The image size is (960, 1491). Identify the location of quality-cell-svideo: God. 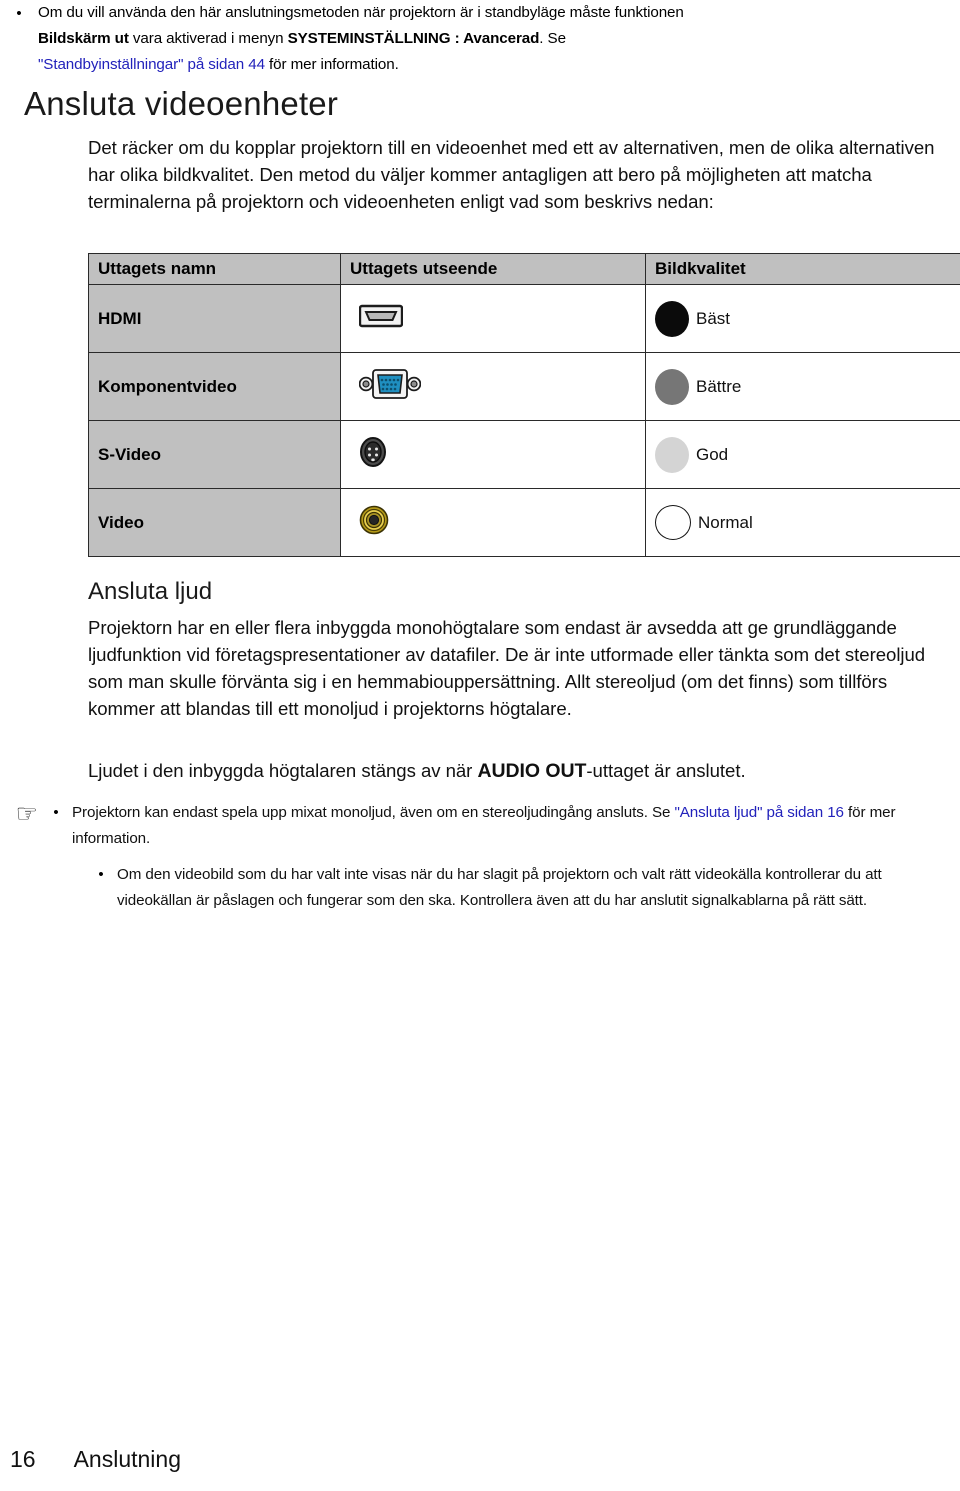
(802, 454).